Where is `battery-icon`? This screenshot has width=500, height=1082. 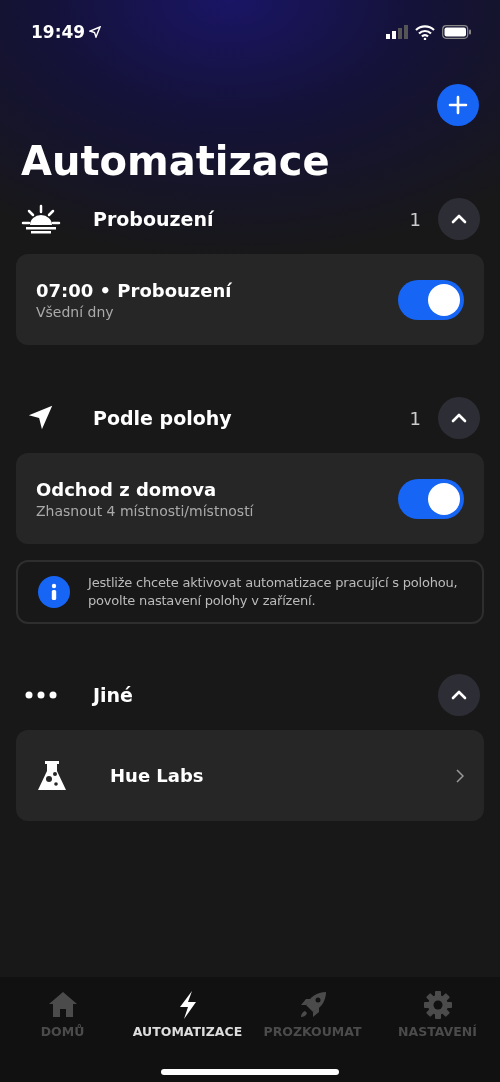
battery-icon is located at coordinates (457, 32).